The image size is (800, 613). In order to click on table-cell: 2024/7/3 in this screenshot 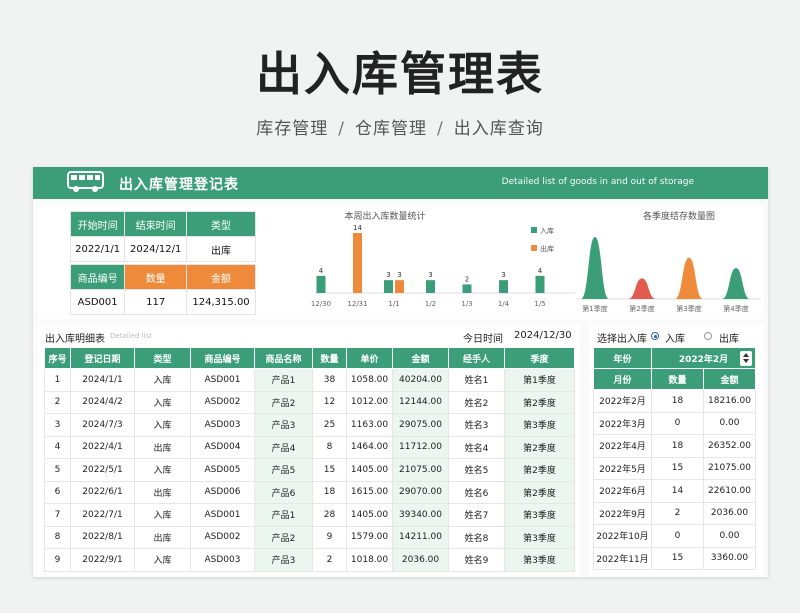, I will do `click(102, 425)`.